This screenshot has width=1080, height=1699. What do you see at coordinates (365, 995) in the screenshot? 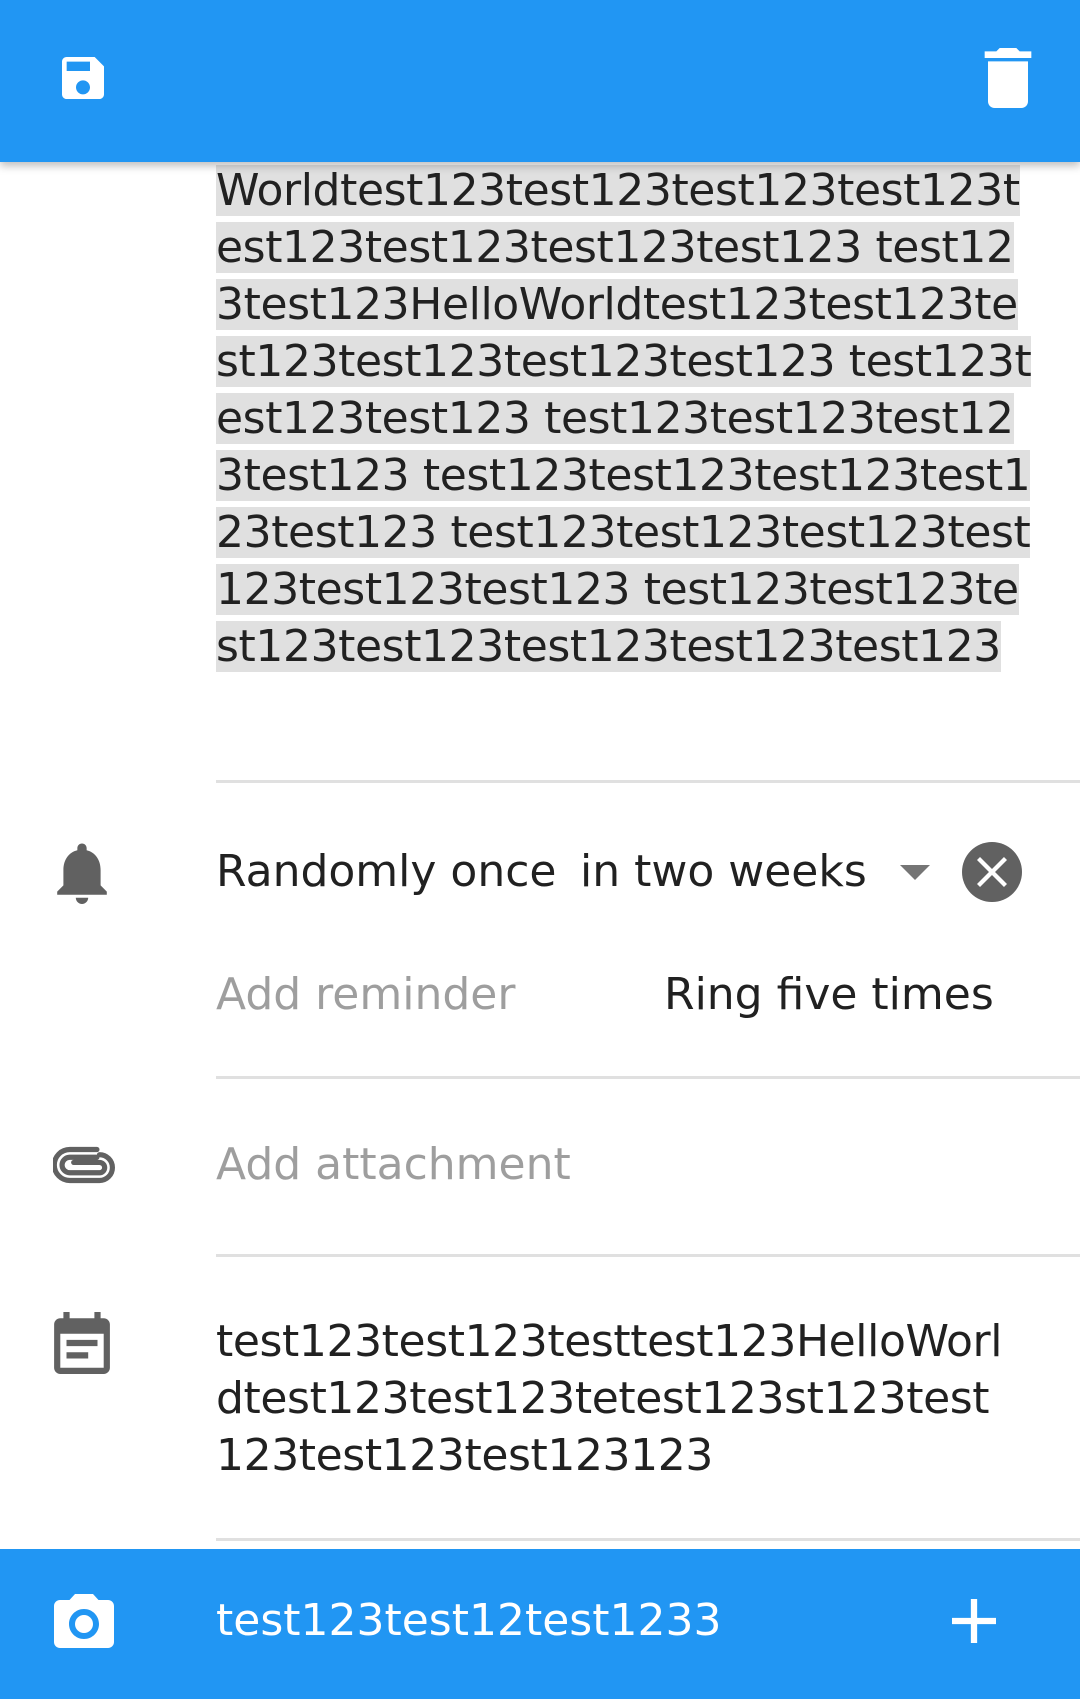
I see `add-reminder-button: Add reminder` at bounding box center [365, 995].